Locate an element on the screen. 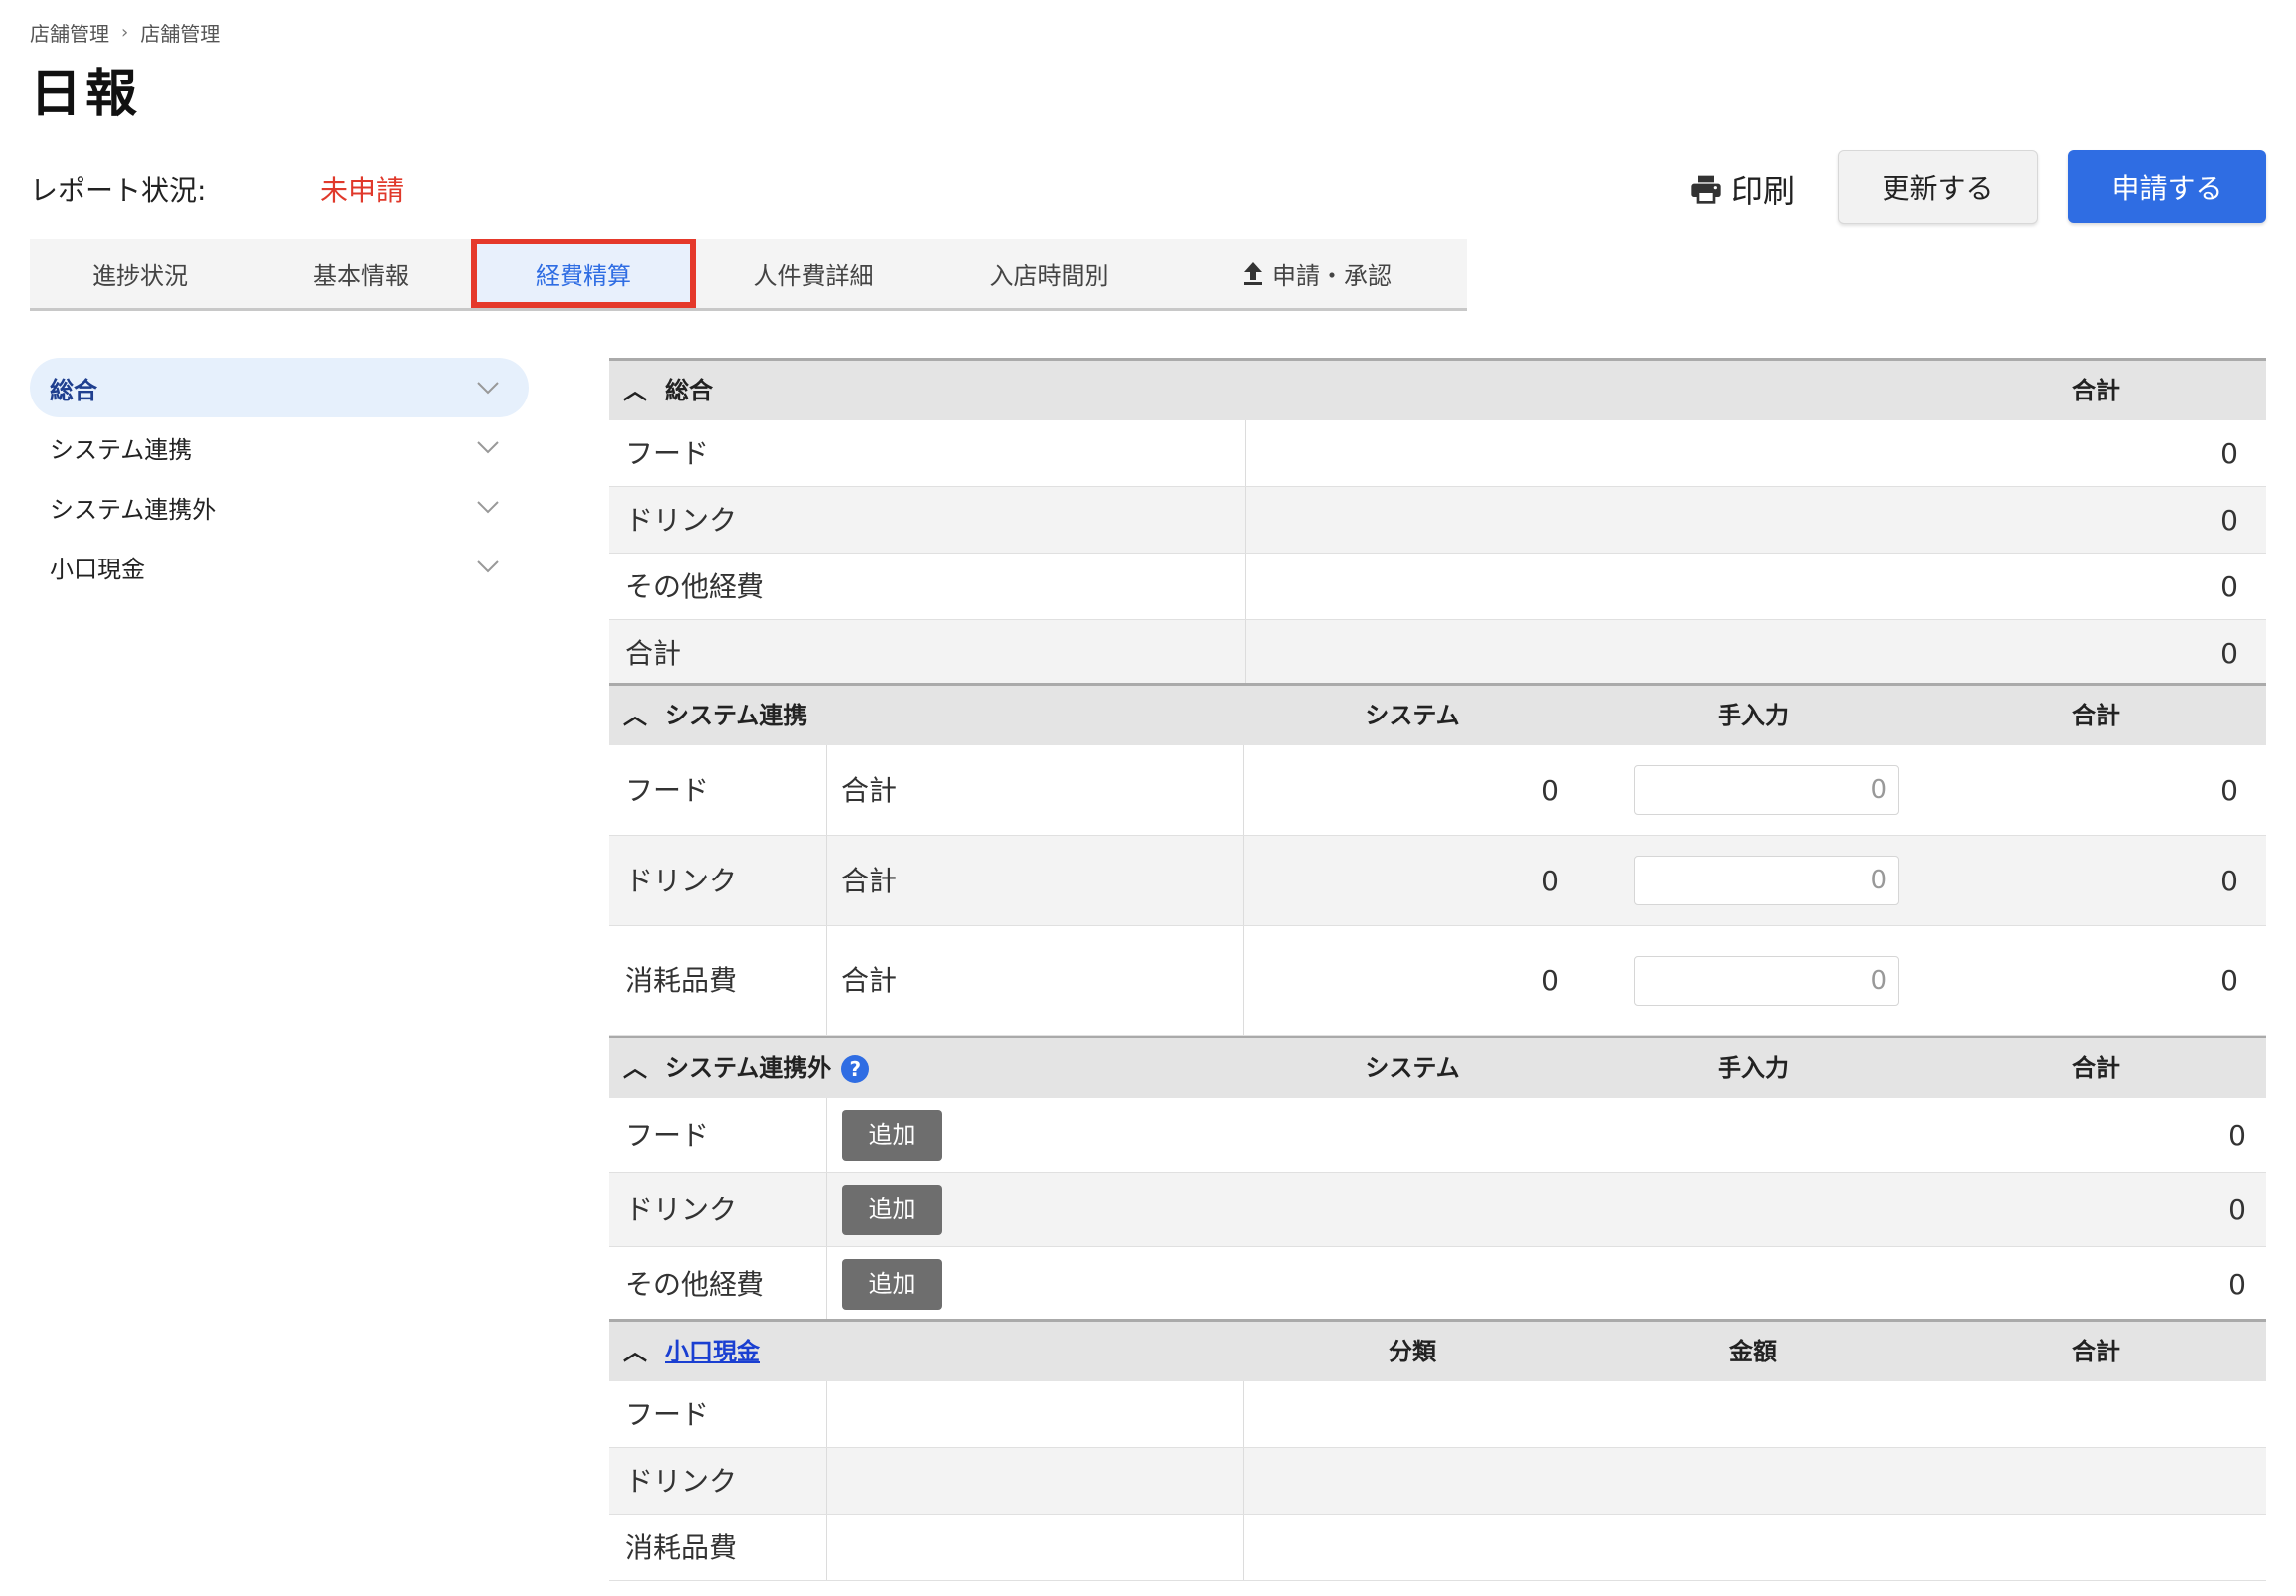 This screenshot has width=2296, height=1596. sidebar-item-petty-cash: 小口現金 is located at coordinates (279, 567).